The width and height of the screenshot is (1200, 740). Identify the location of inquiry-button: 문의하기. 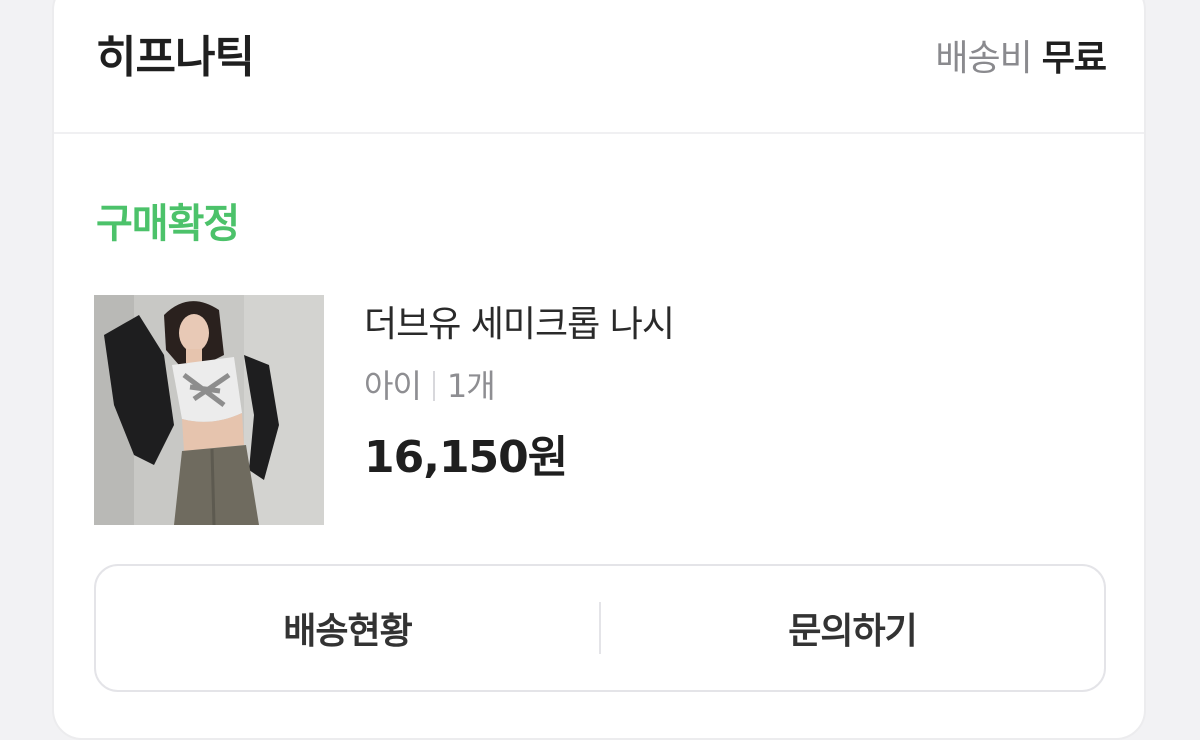
(852, 628).